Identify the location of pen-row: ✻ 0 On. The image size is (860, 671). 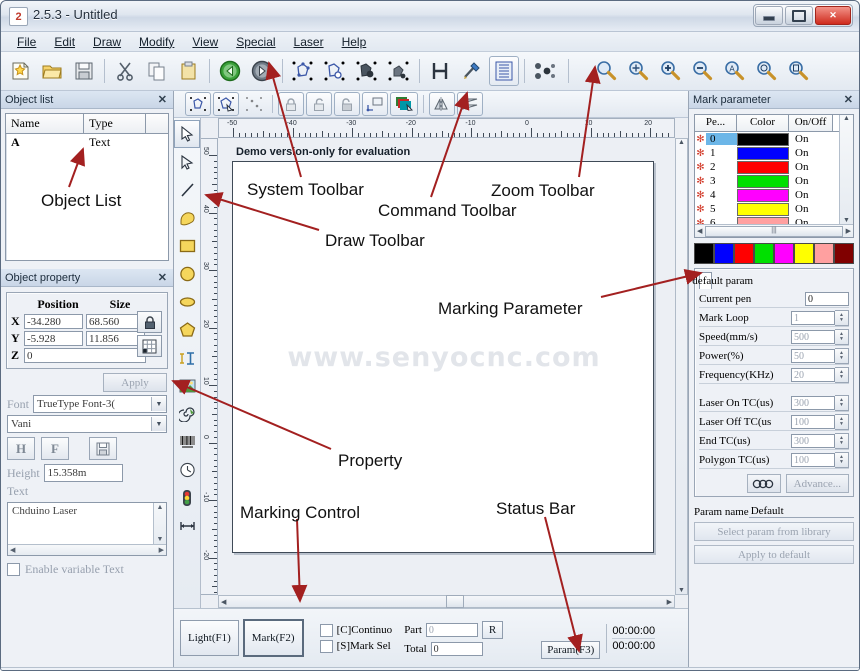
(774, 139).